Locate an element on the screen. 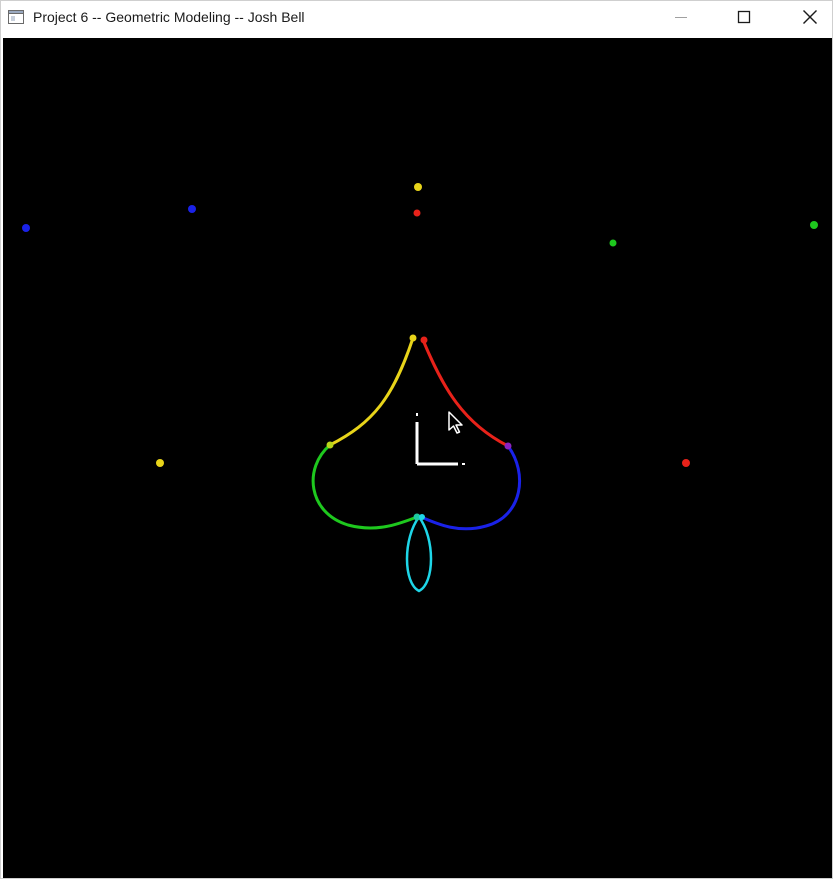 The height and width of the screenshot is (879, 833). close-icon is located at coordinates (810, 17).